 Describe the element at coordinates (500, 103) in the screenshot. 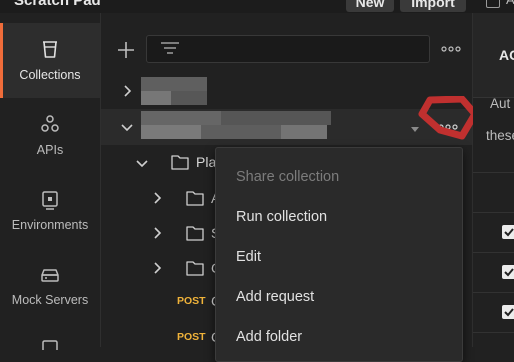

I see `authorization-tab: Aut` at that location.